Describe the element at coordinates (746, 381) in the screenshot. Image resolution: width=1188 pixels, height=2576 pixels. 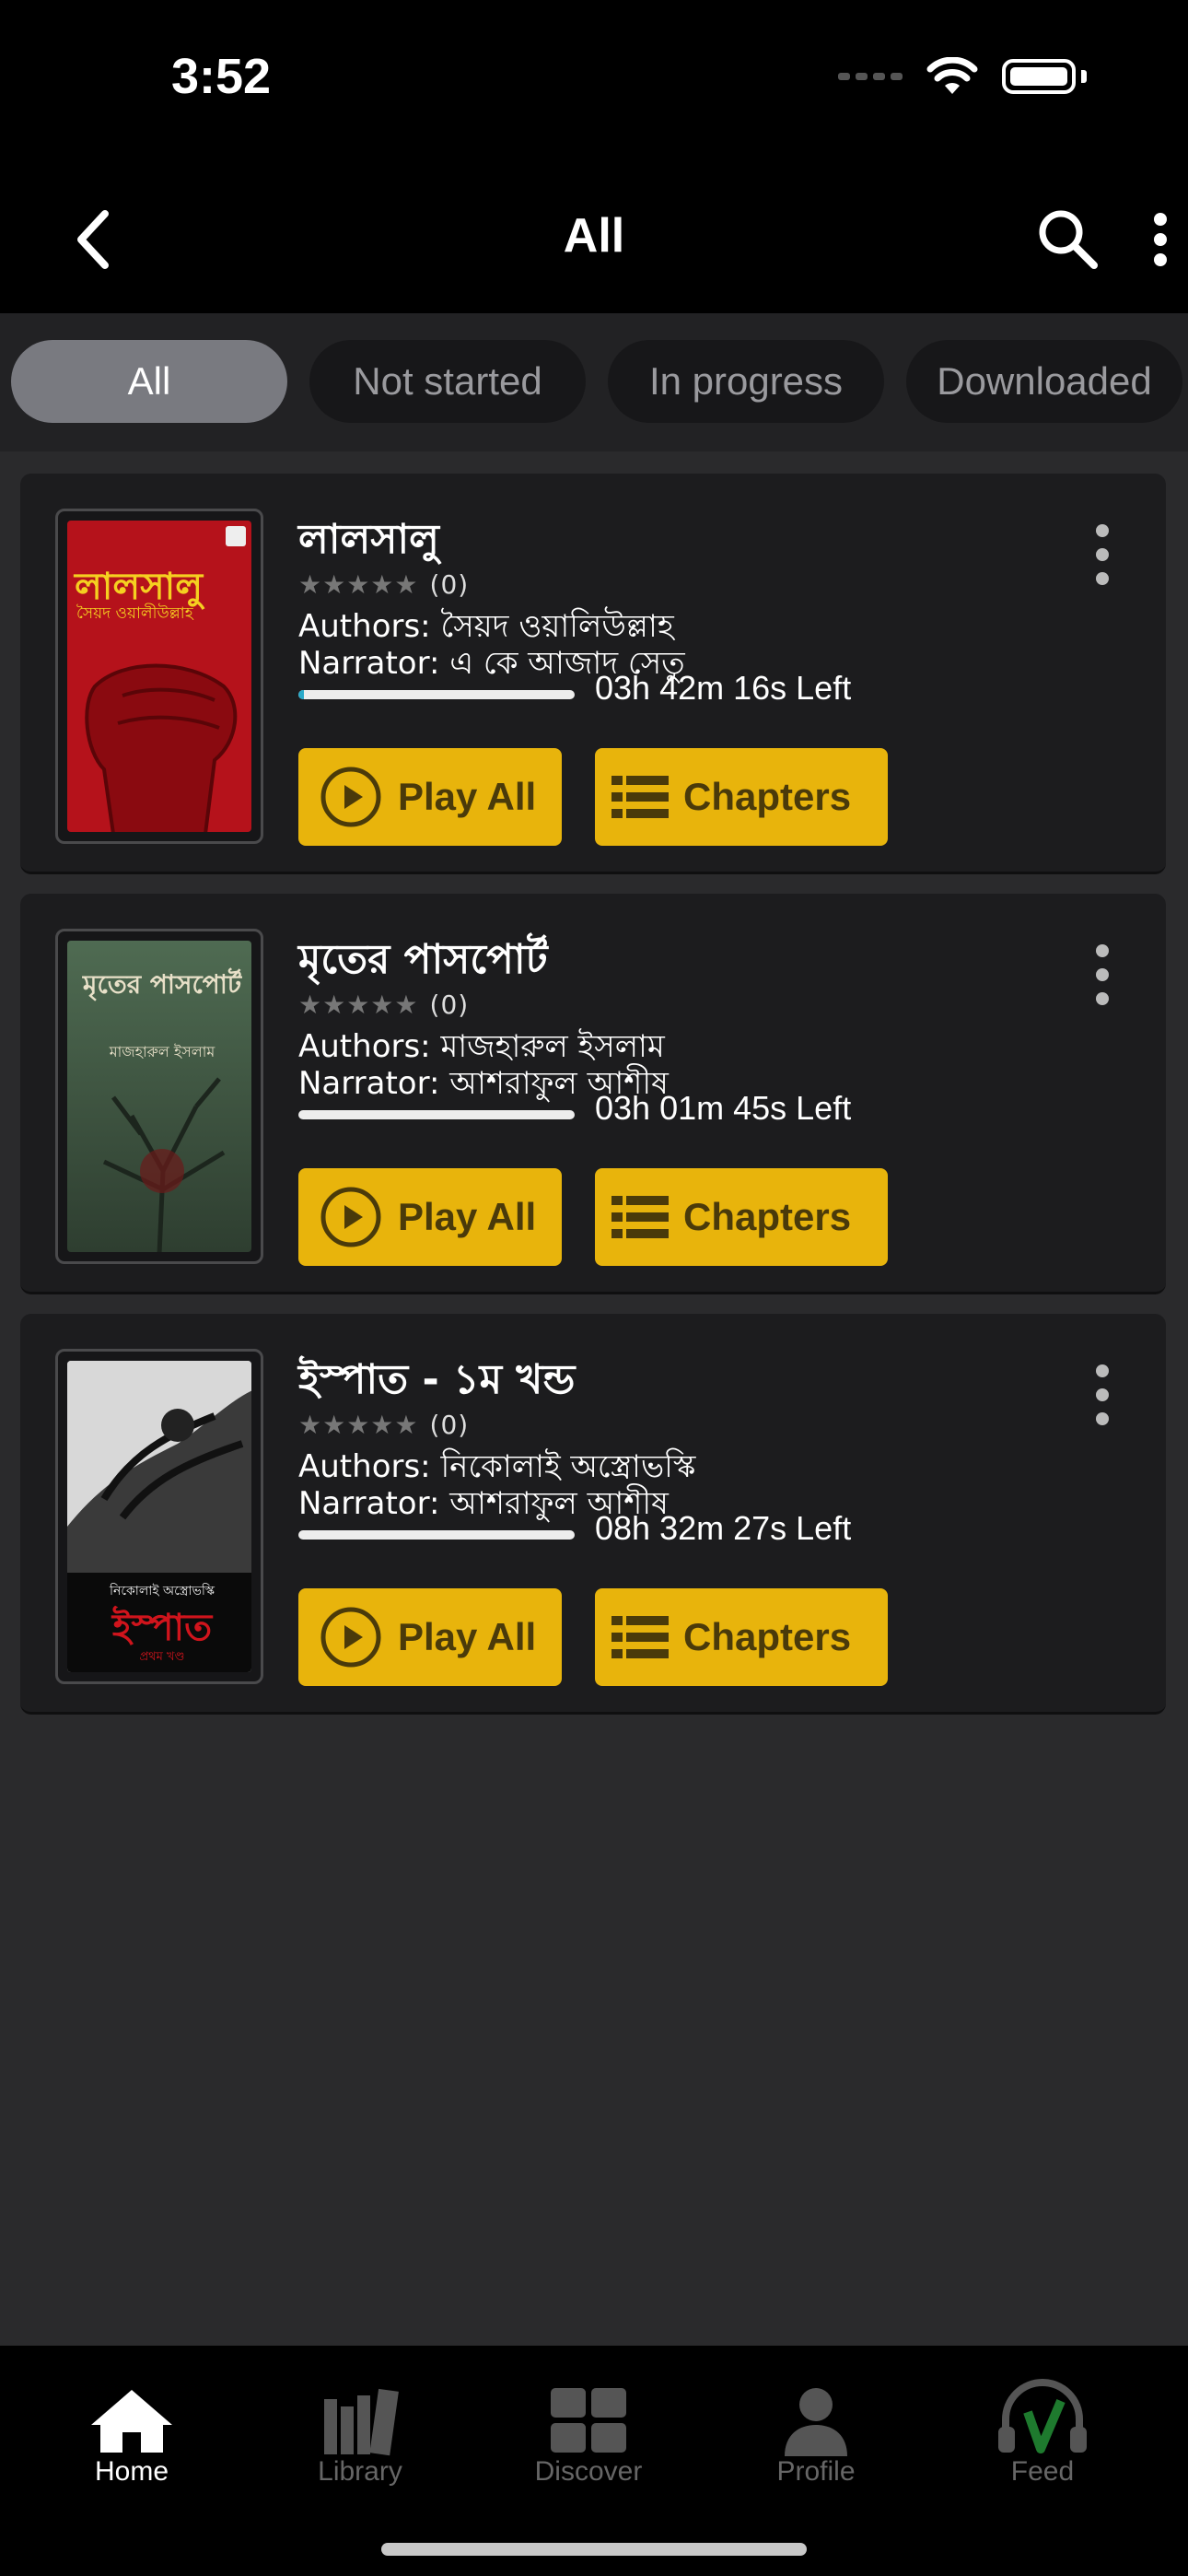
I see `tab-in-progress: In progress` at that location.